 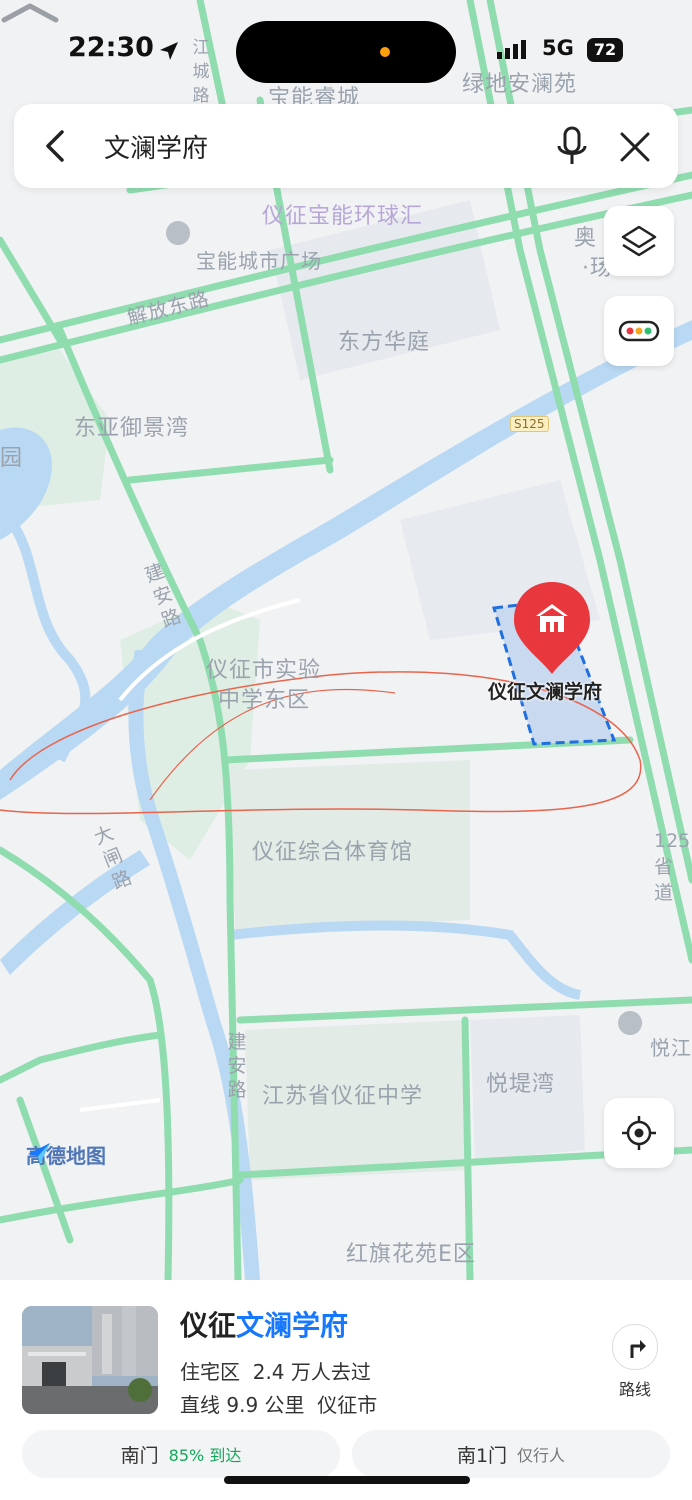 I want to click on map-label-baoneng-plaza: 宝能城市广场, so click(x=259, y=261).